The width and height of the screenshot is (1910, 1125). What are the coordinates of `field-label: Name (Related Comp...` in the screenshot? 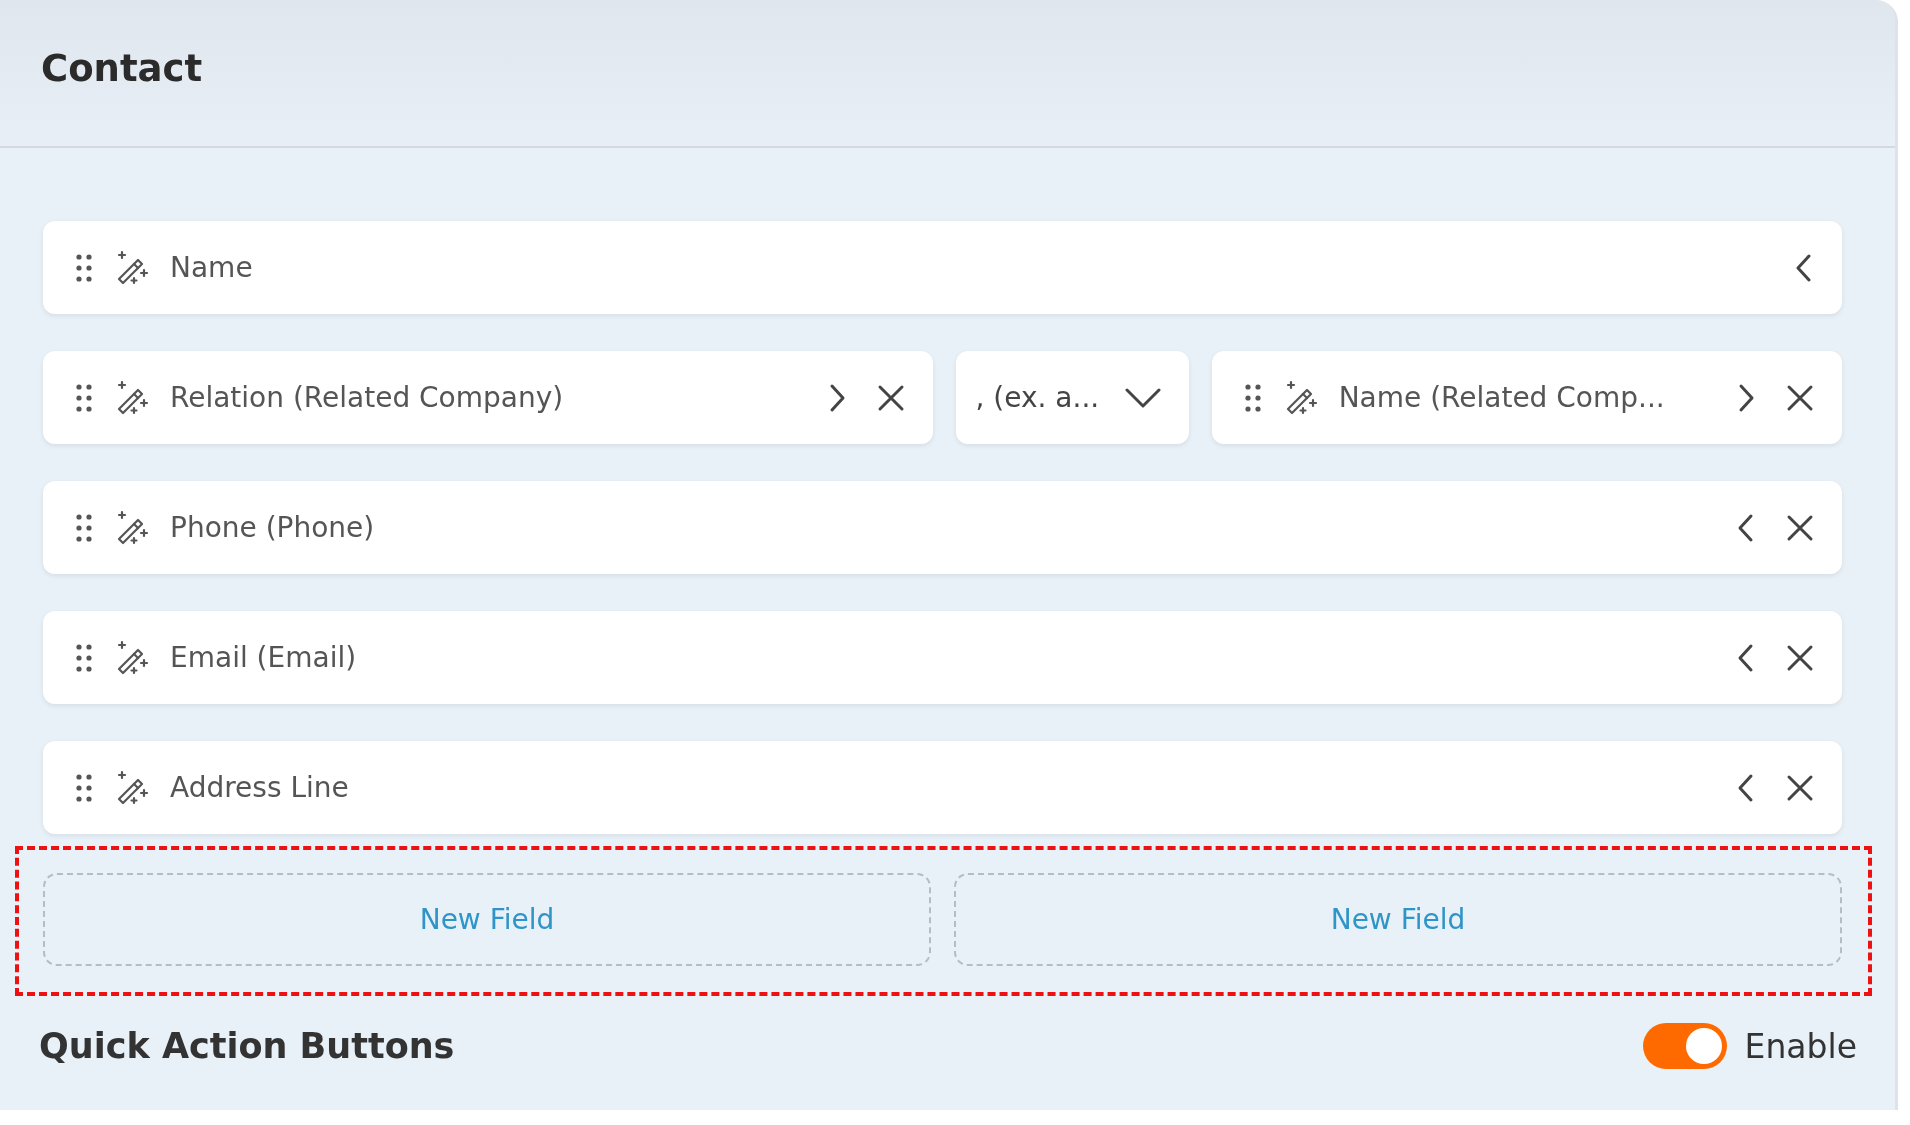 It's located at (1502, 397).